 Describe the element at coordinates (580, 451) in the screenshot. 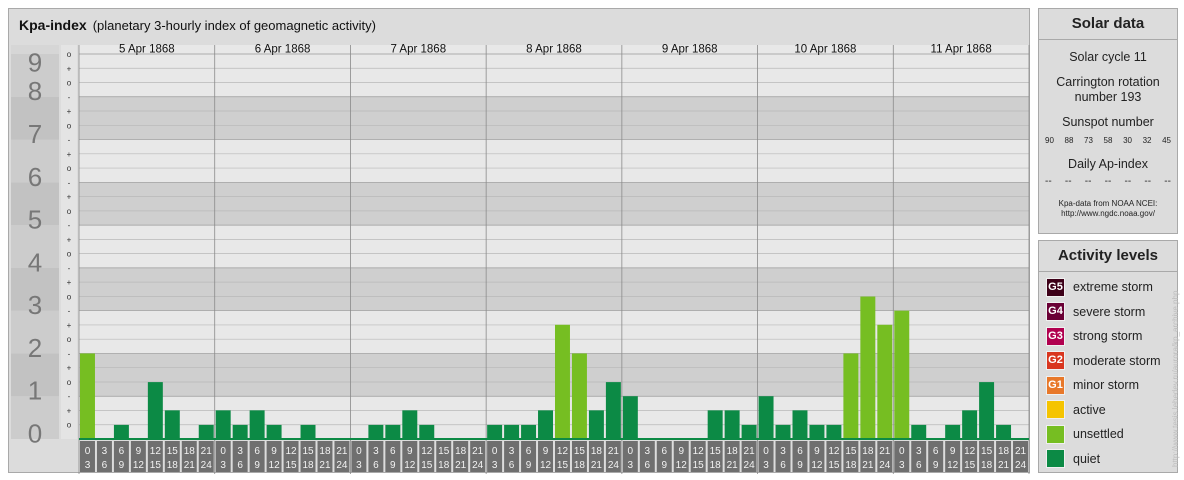

I see `interval-start-label: 15` at that location.